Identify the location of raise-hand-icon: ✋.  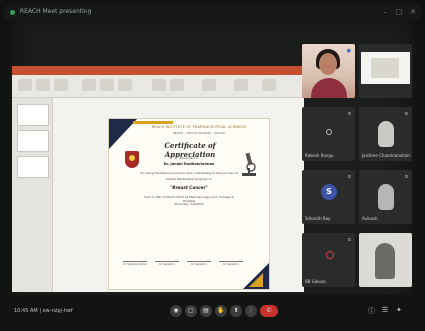
(221, 311).